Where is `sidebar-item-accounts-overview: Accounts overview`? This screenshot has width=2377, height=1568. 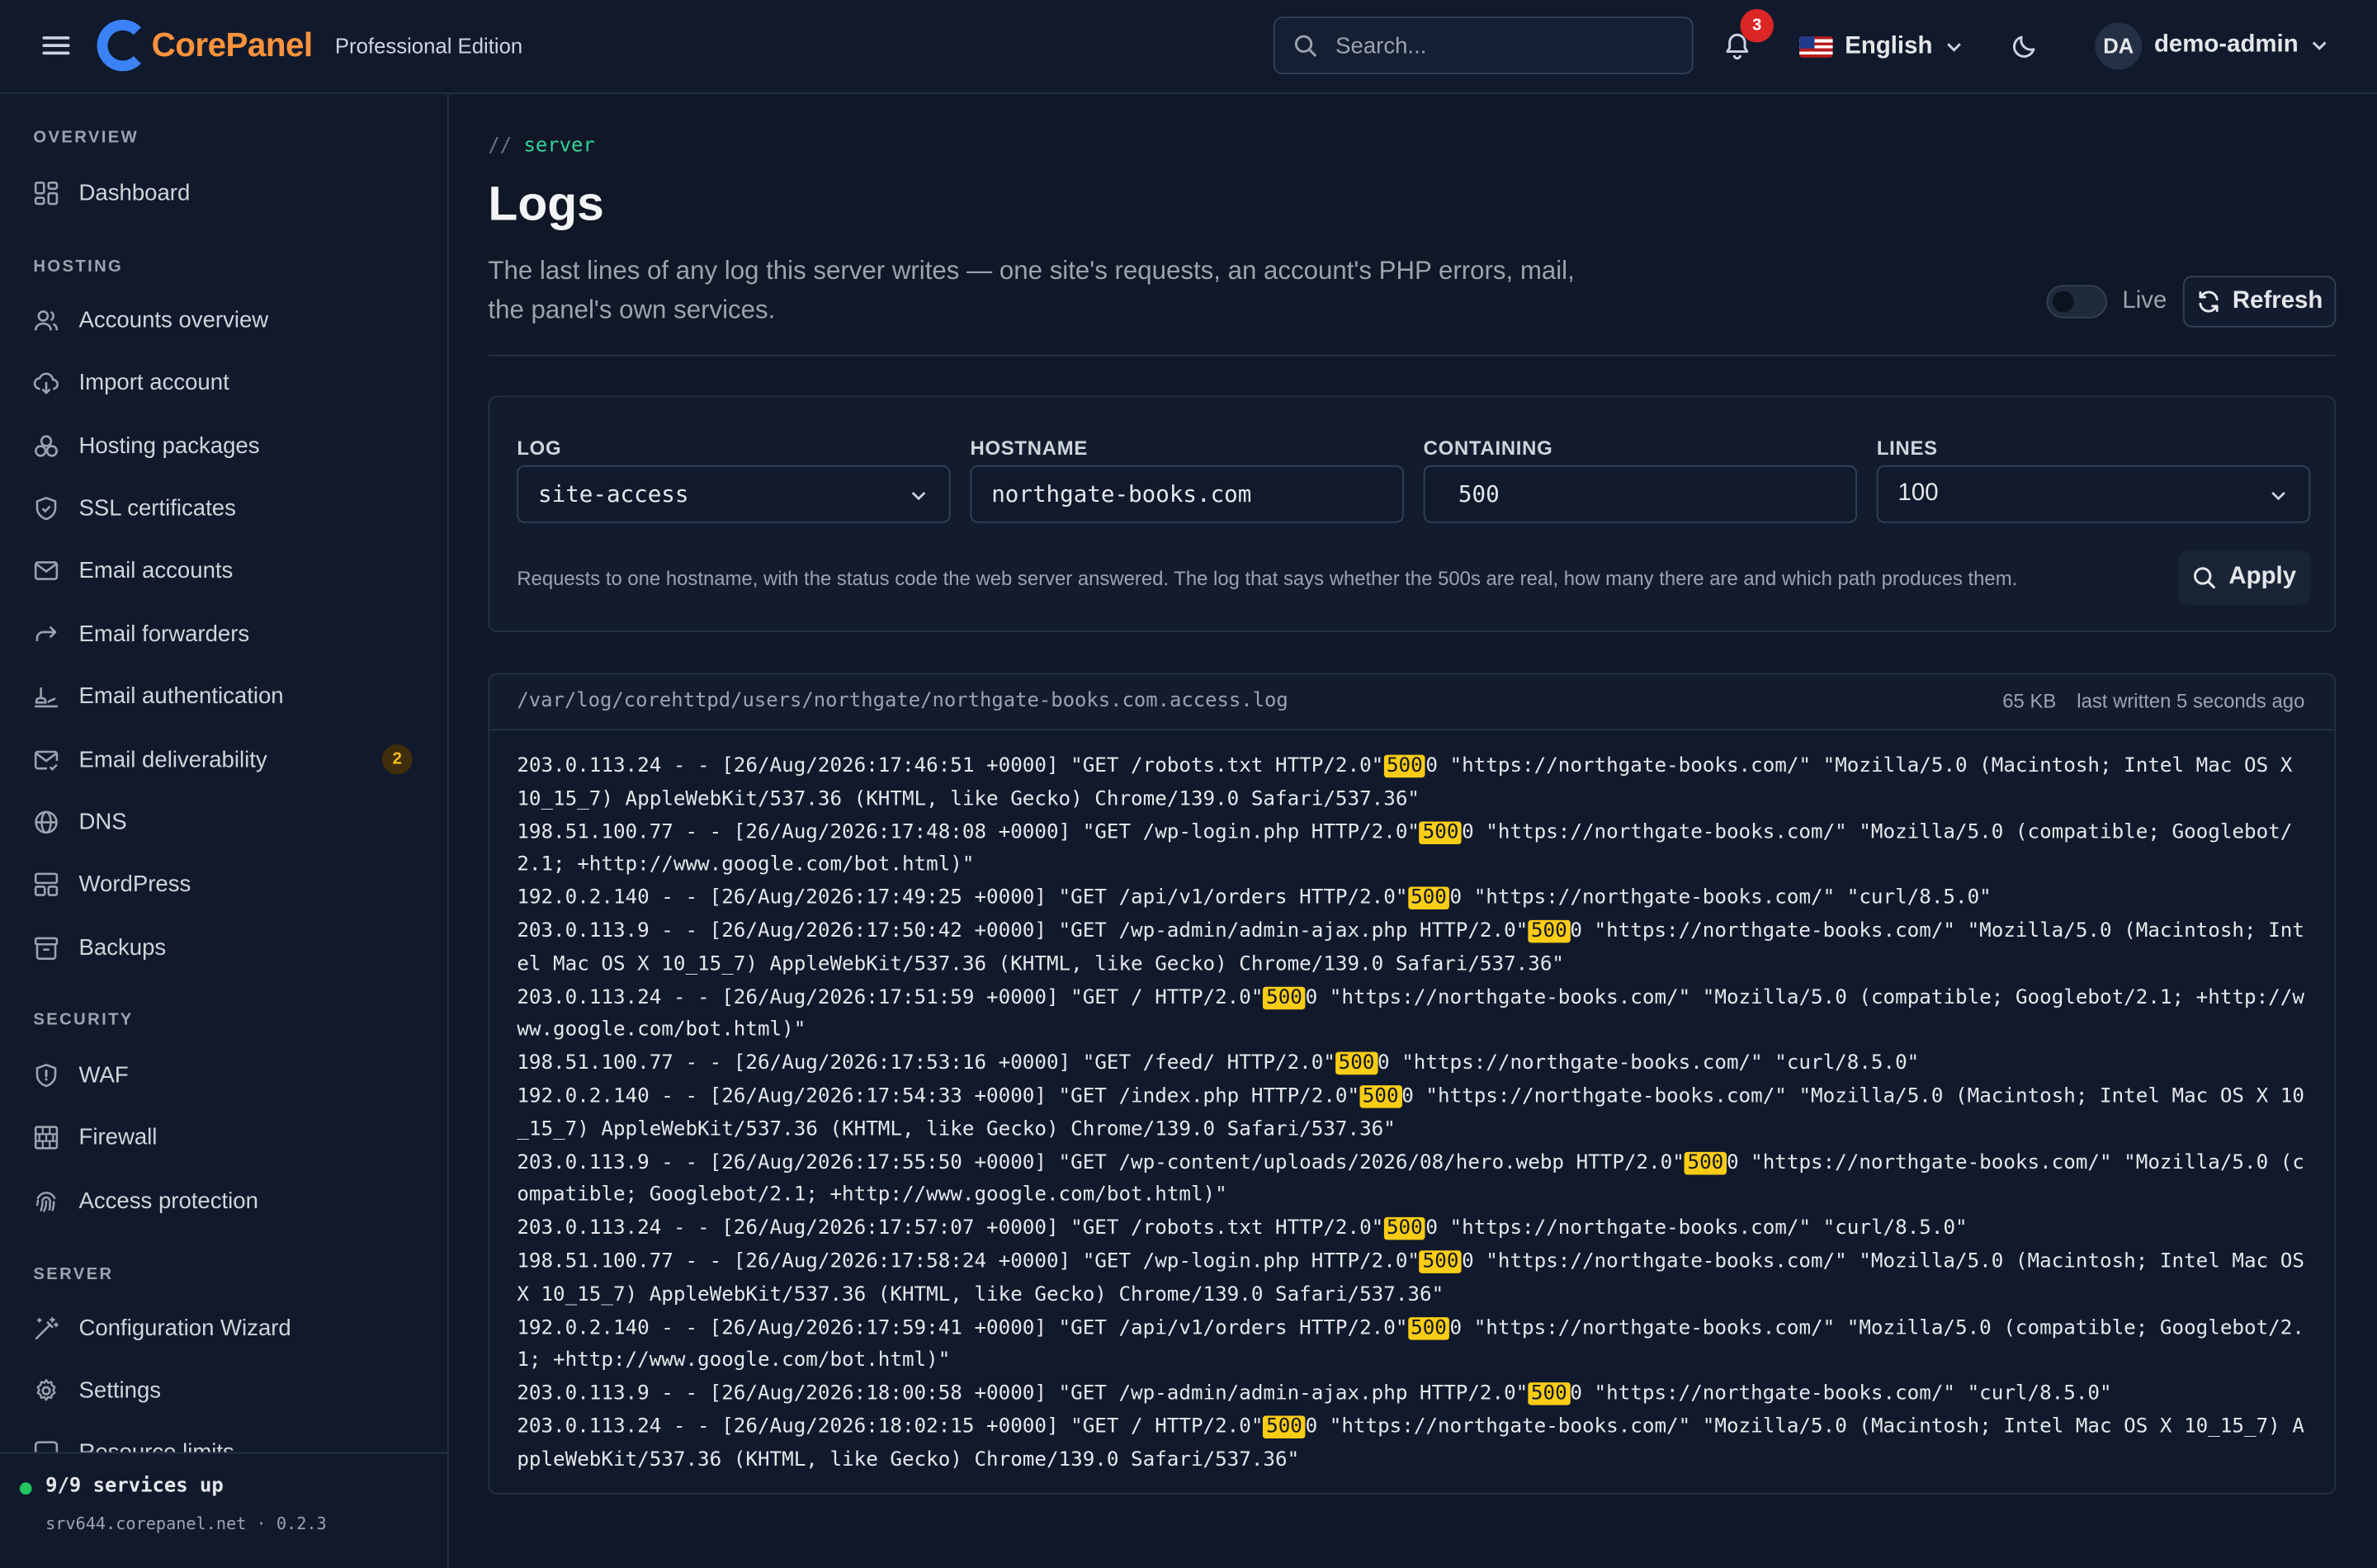
sidebar-item-accounts-overview: Accounts overview is located at coordinates (223, 319).